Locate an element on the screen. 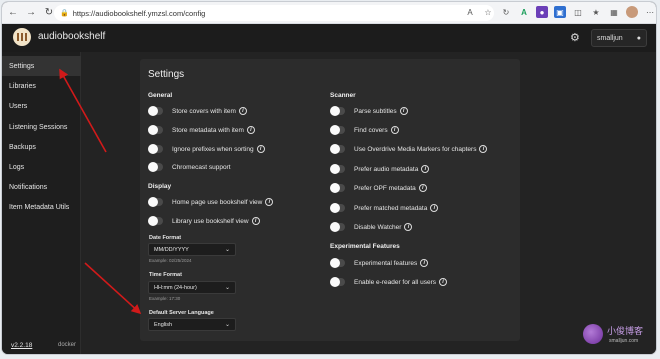 Image resolution: width=660 pixels, height=359 pixels. time-format-example: Example: 17:30 is located at coordinates (165, 298).